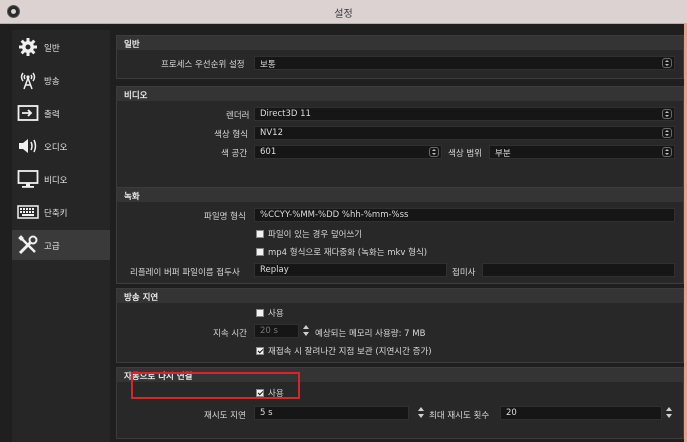 The height and width of the screenshot is (442, 687). Describe the element at coordinates (503, 154) in the screenshot. I see `color-range-value: 부분` at that location.